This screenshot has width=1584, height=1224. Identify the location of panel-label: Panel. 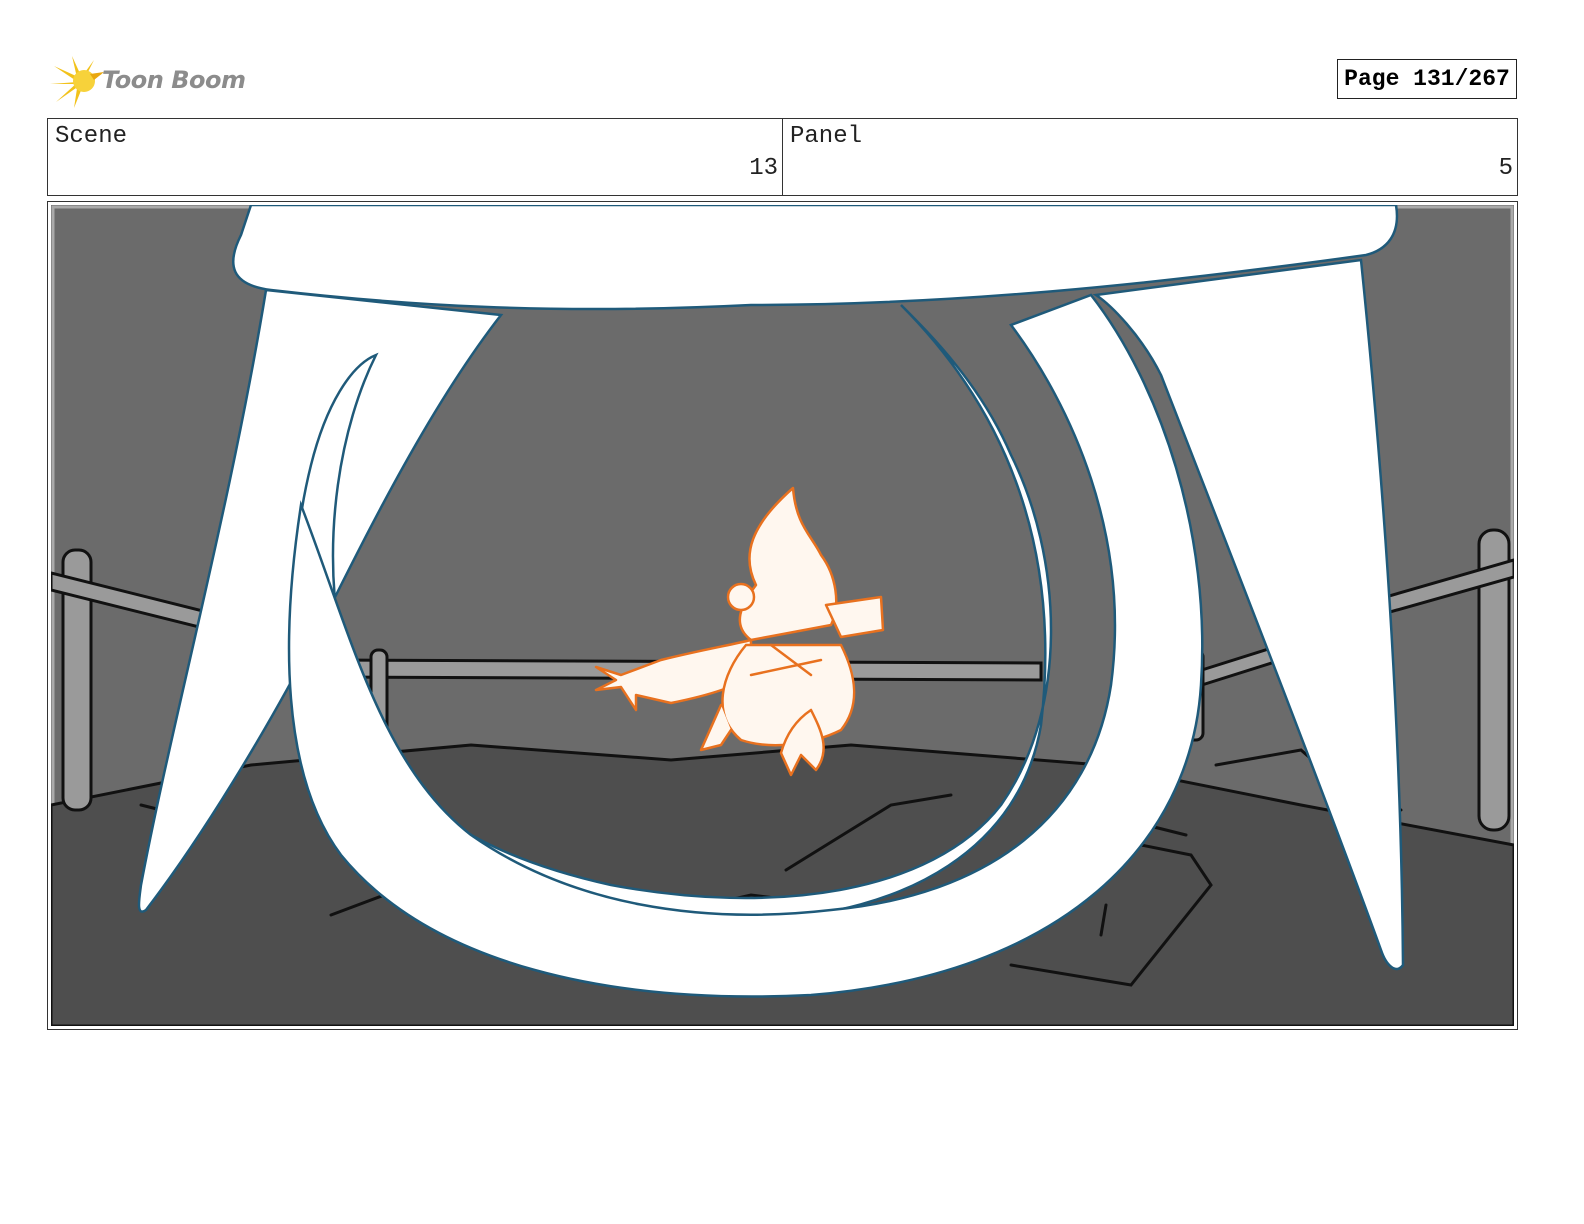
(826, 136).